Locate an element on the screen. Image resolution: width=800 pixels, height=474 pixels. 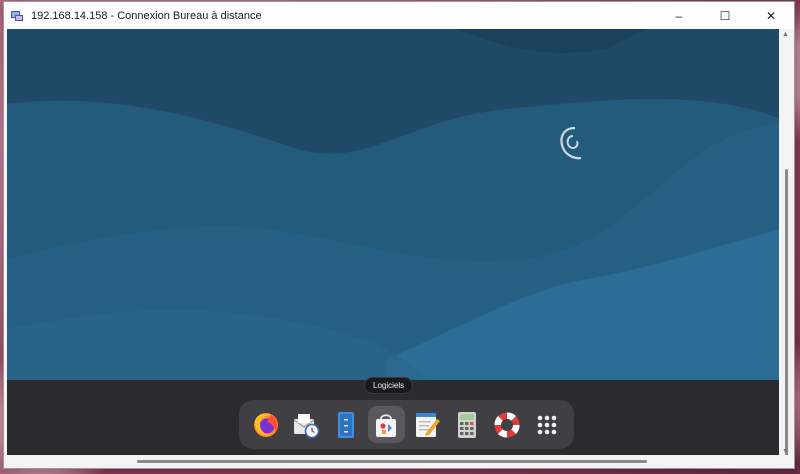
text-editor-icon is located at coordinates (427, 424).